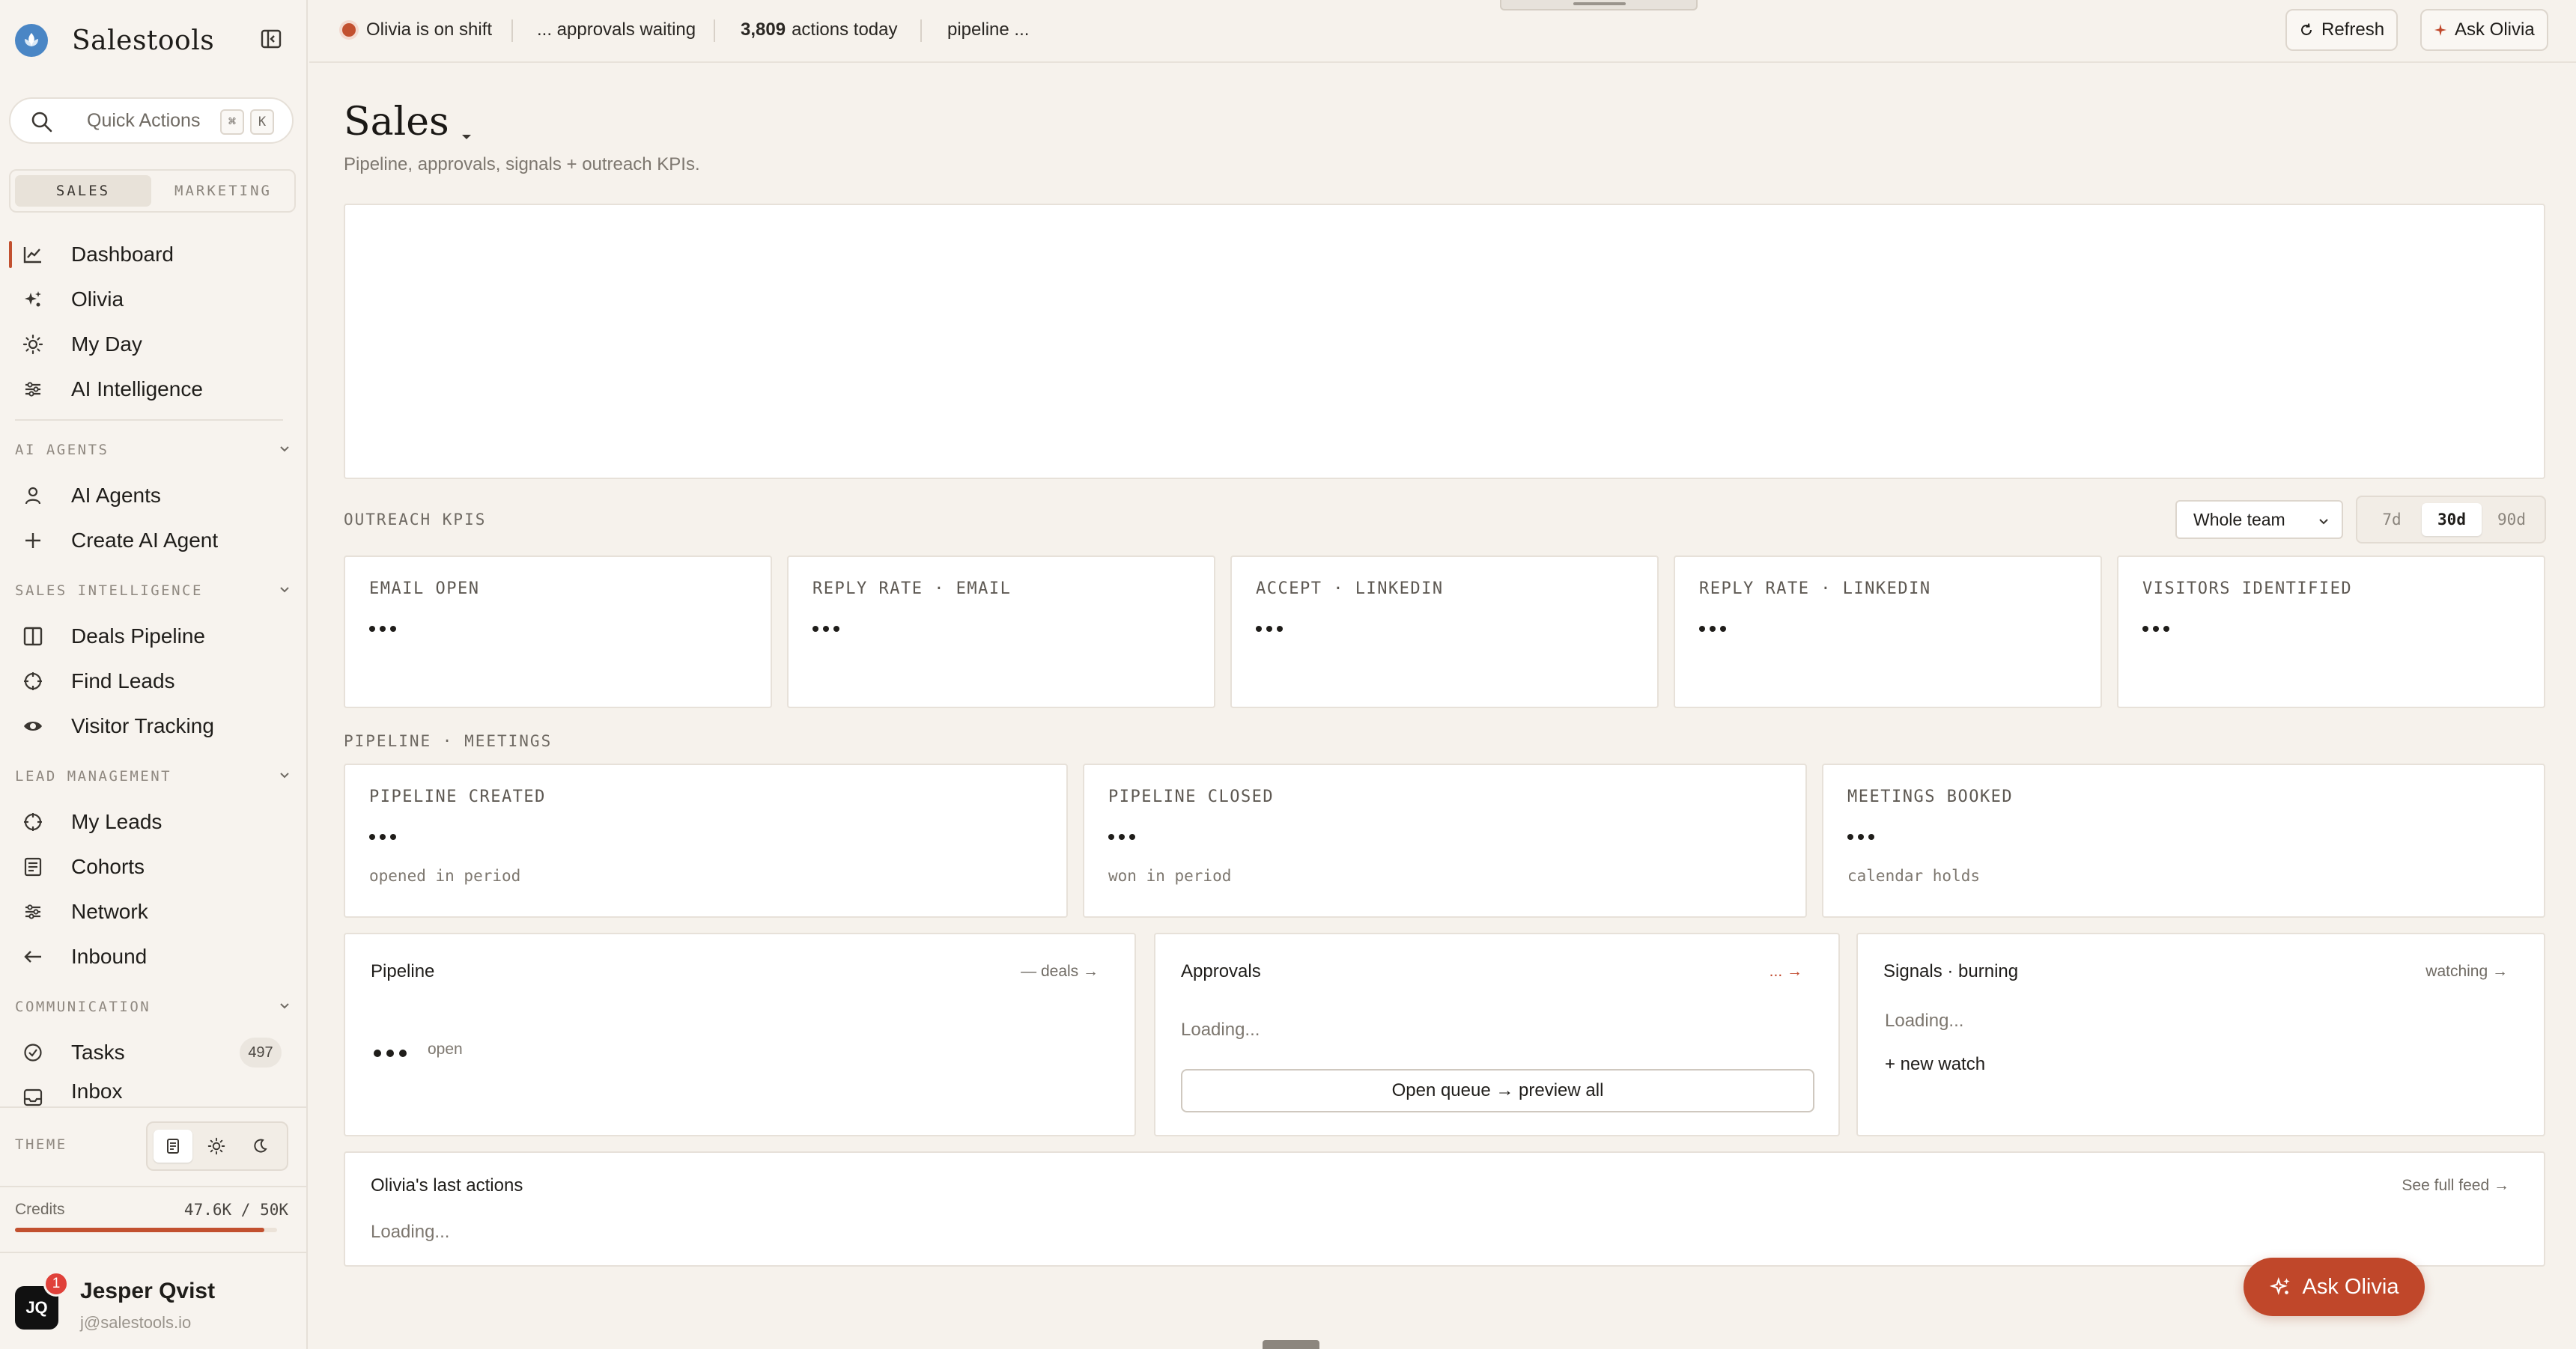 This screenshot has width=2576, height=1349. I want to click on sun-icon, so click(32, 344).